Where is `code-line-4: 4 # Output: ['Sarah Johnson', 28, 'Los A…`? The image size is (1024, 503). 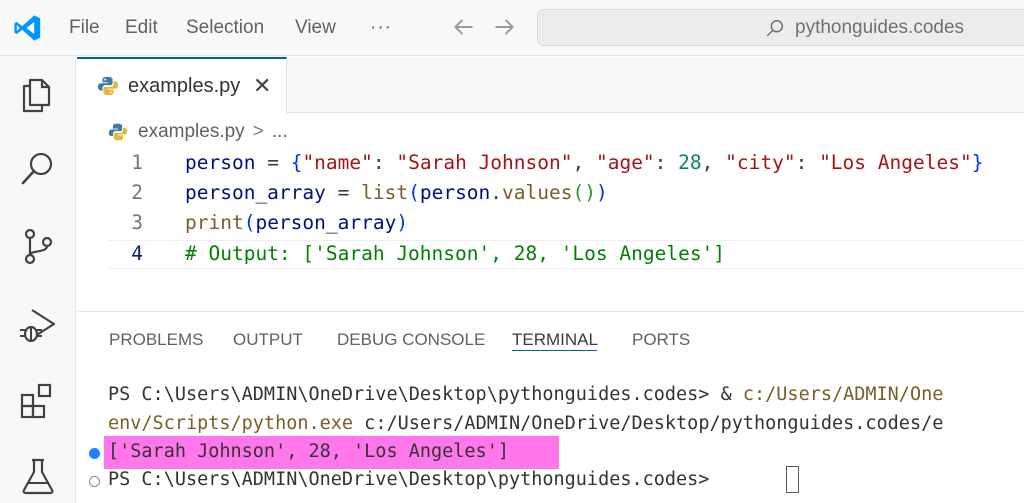 code-line-4: 4 # Output: ['Sarah Johnson', 28, 'Los A… is located at coordinates (550, 254).